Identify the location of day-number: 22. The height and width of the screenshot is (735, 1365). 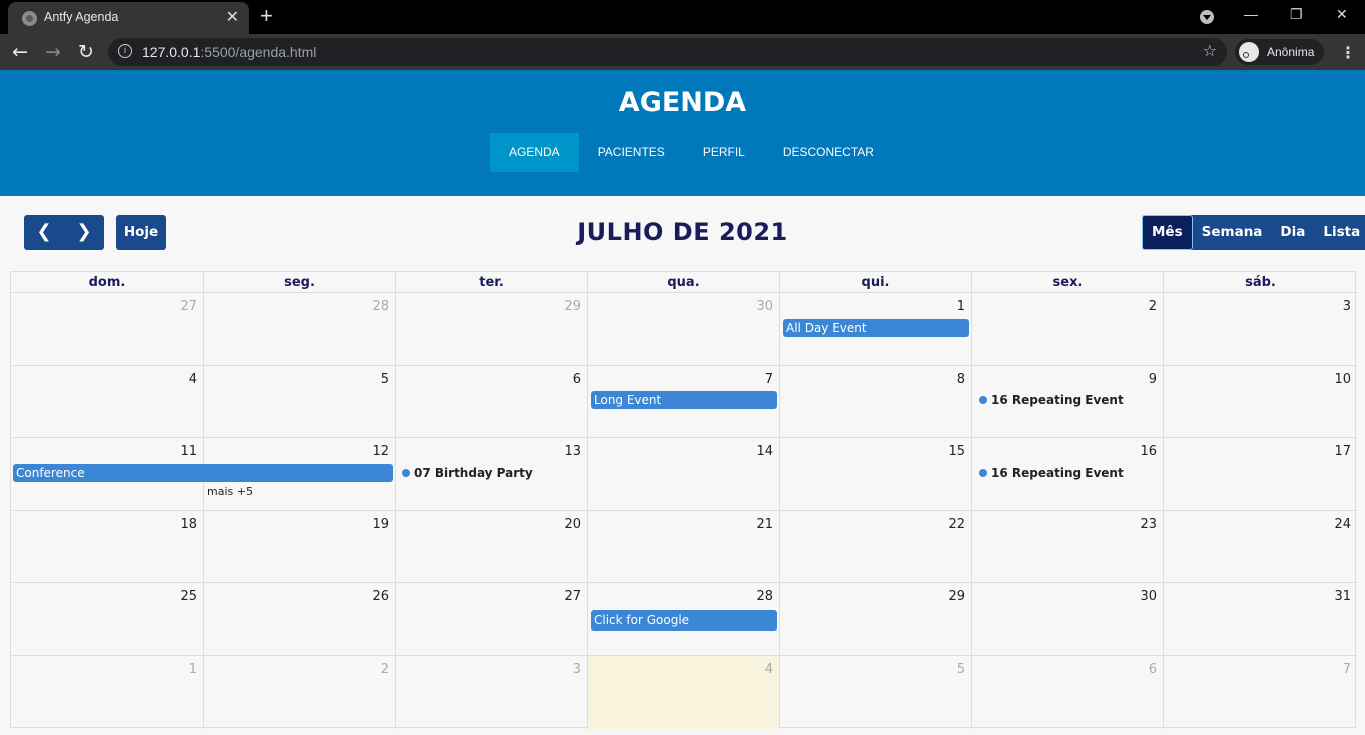
(956, 524).